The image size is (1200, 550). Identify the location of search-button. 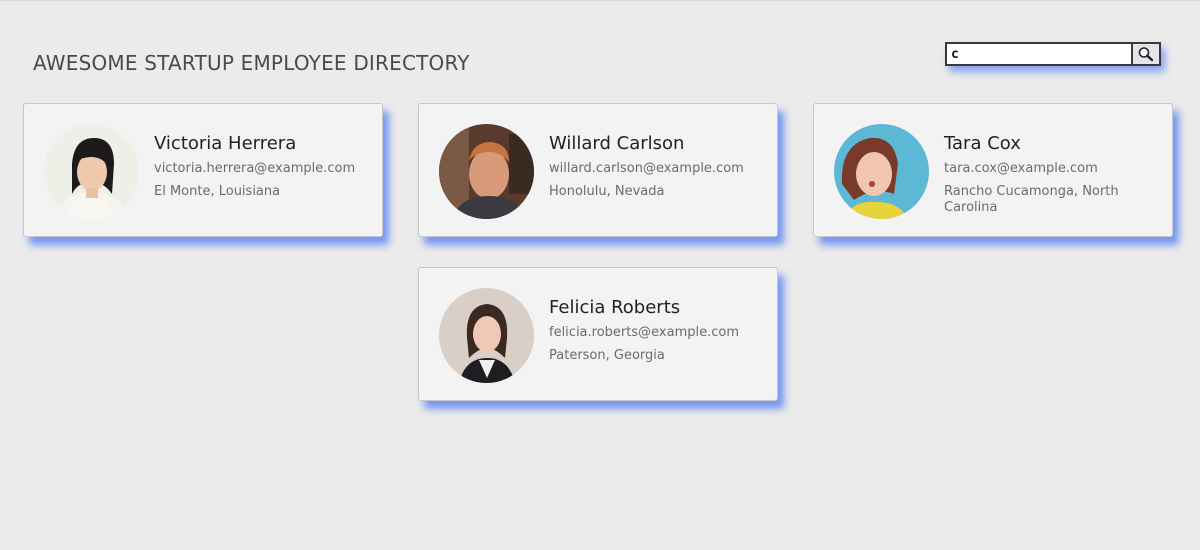
(1146, 54).